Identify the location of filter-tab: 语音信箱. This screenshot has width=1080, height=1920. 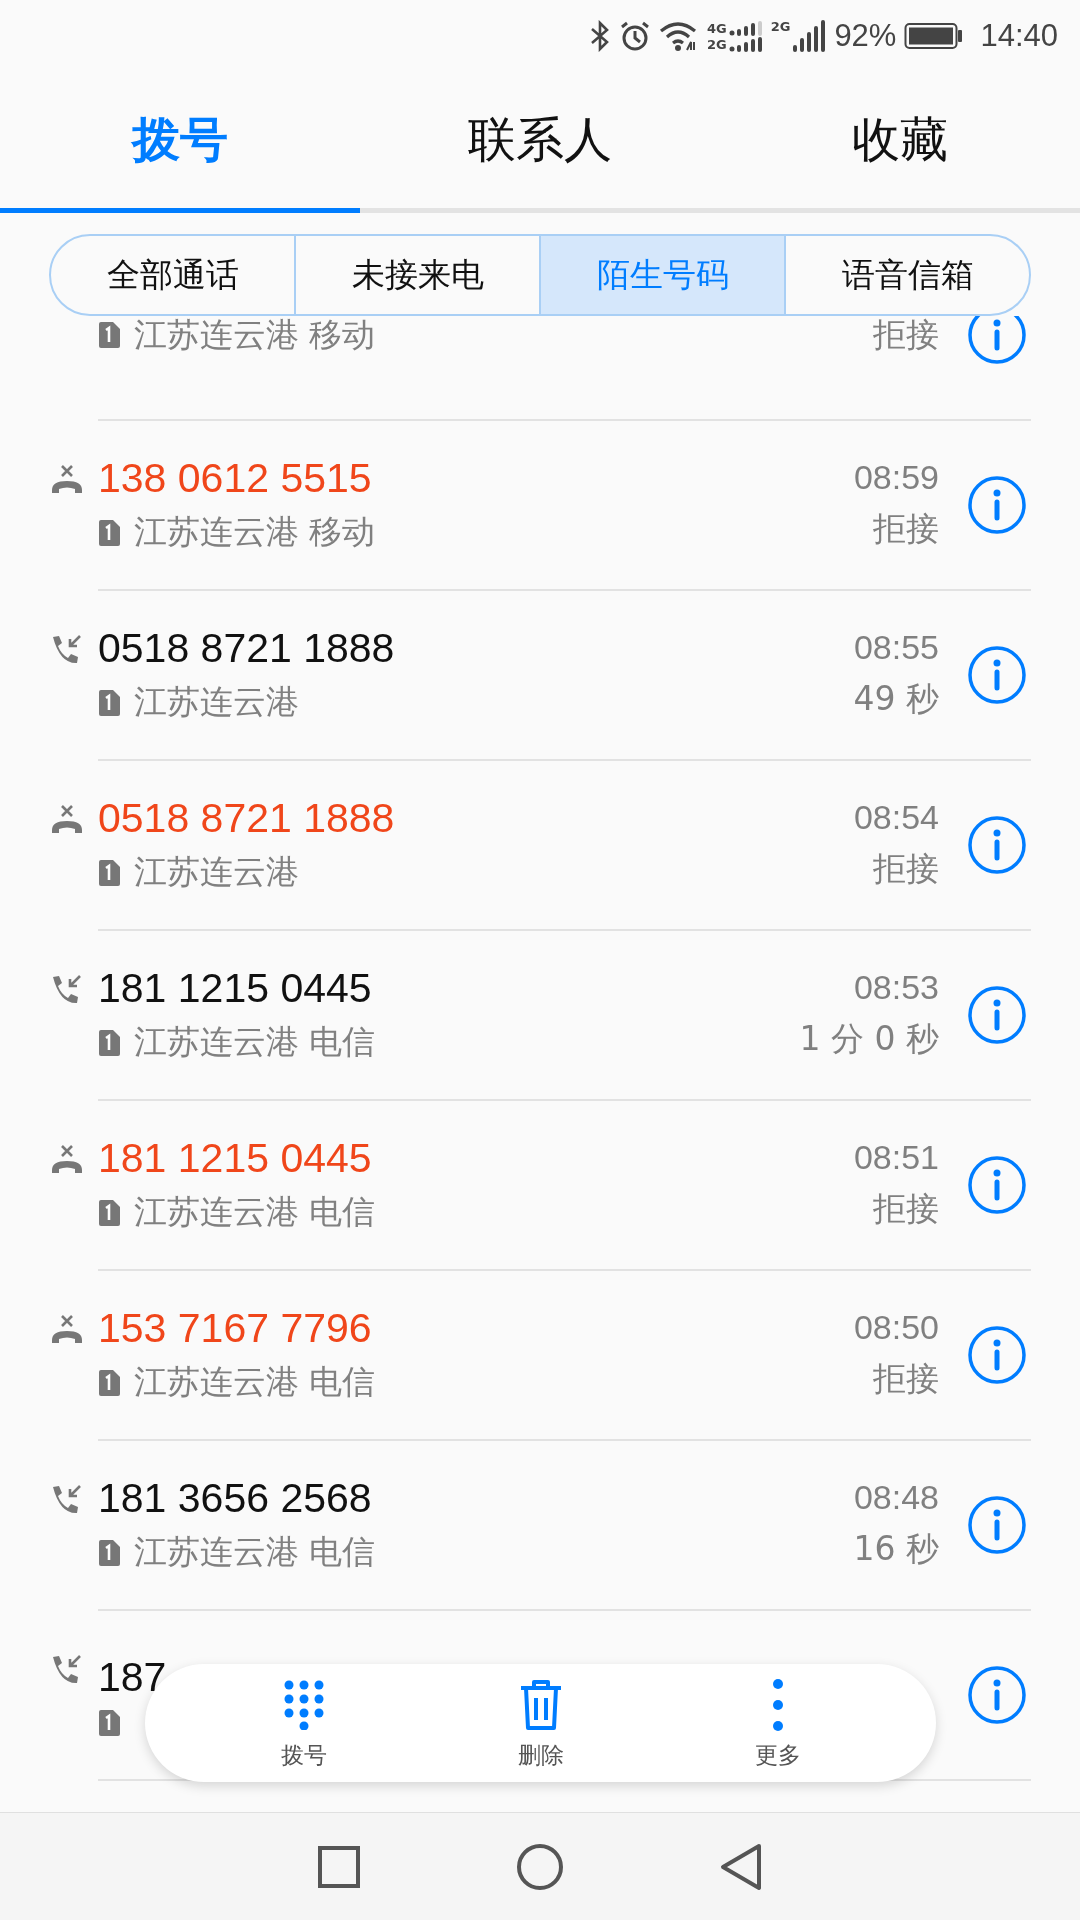
(906, 275).